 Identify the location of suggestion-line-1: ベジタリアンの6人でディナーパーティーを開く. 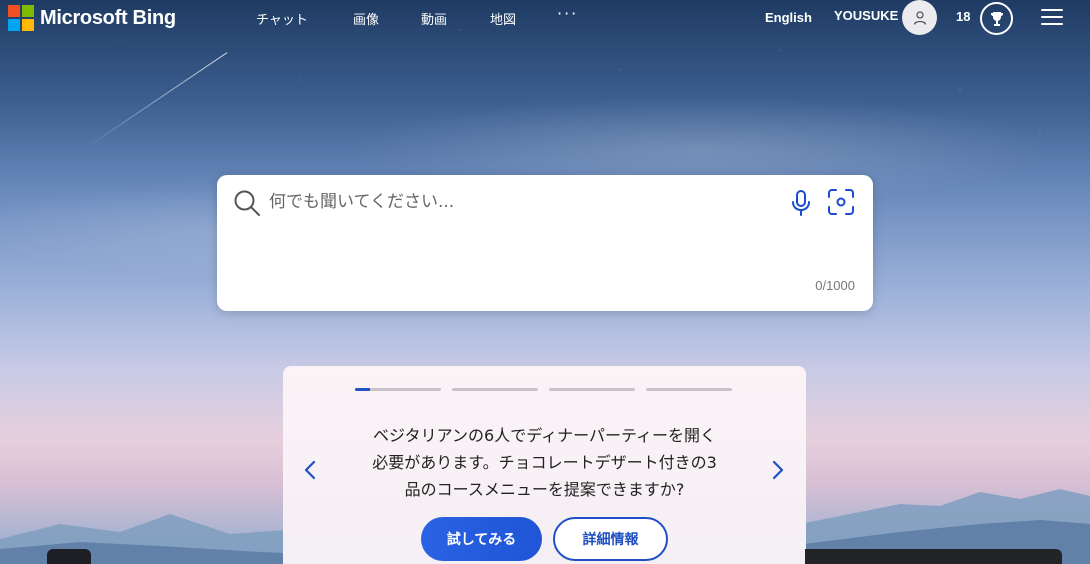
(544, 435).